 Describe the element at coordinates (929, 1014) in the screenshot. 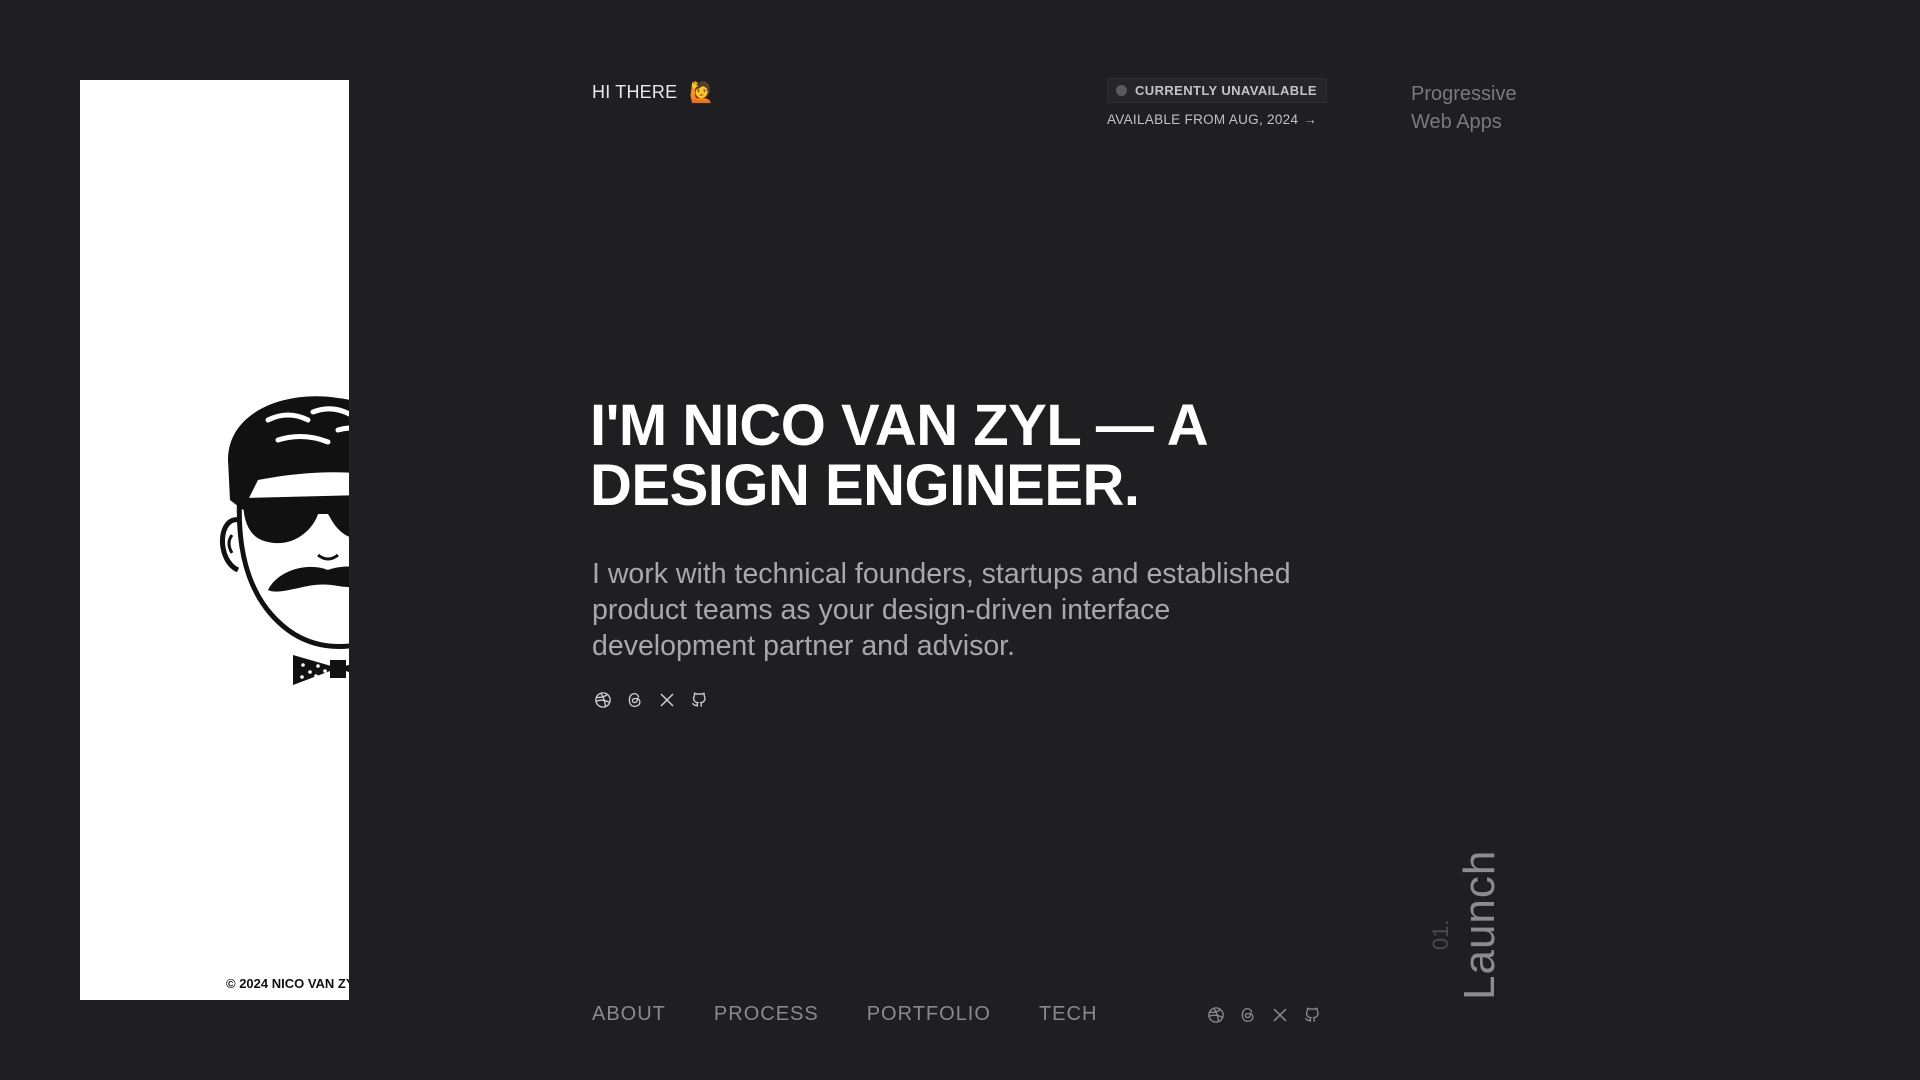

I see `nav-portfolio: PORTFOLIO` at that location.